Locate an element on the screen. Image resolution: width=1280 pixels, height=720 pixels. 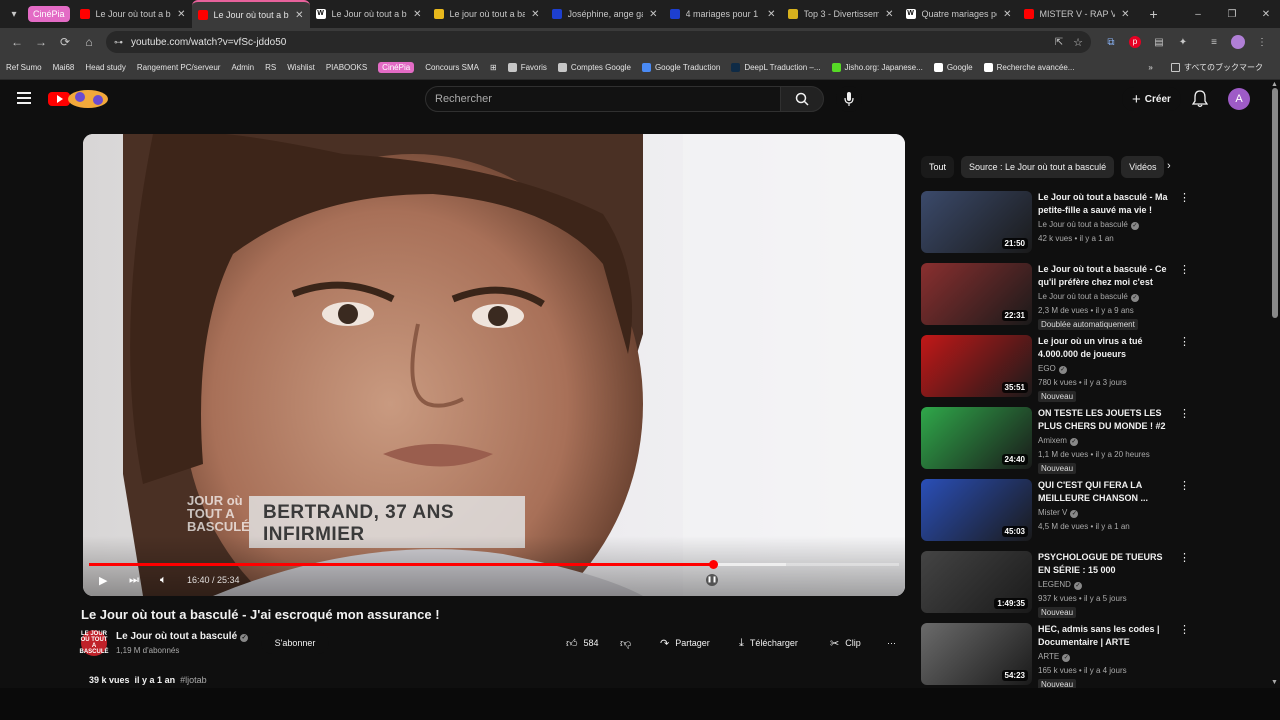
hamburger-menu-icon is located at coordinates (24, 98).